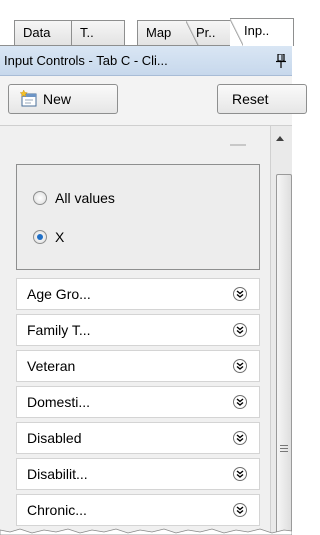 The width and height of the screenshot is (320, 535). What do you see at coordinates (281, 61) in the screenshot?
I see `pin-icon` at bounding box center [281, 61].